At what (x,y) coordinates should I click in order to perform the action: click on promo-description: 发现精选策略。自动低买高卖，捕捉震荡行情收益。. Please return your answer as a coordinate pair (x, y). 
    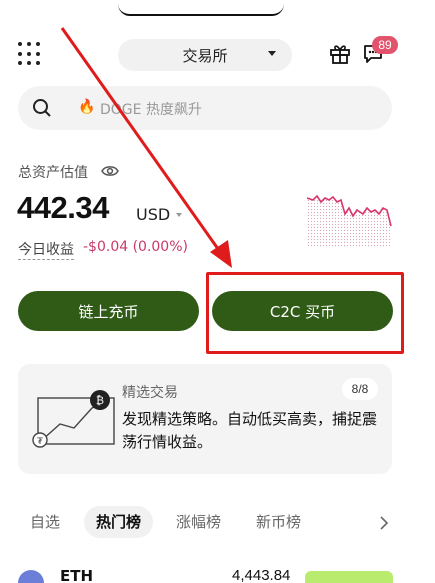
    Looking at the image, I should click on (250, 430).